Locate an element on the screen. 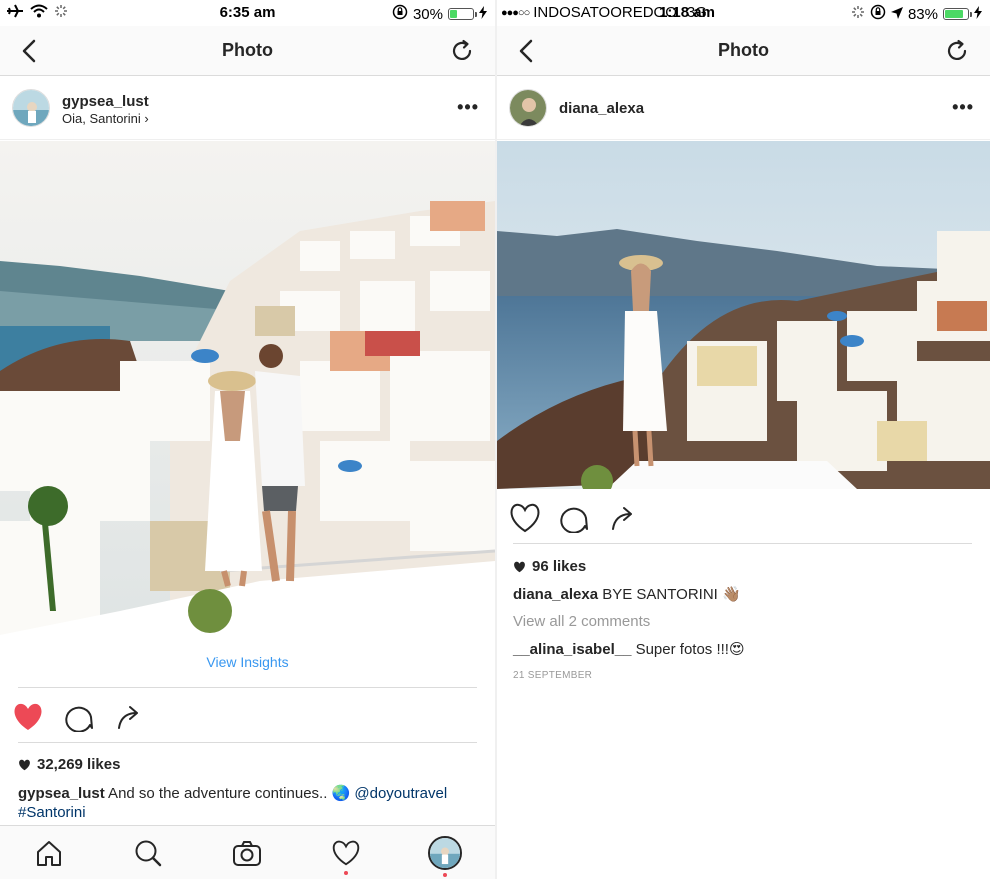  profile-notification-dot is located at coordinates (445, 875).